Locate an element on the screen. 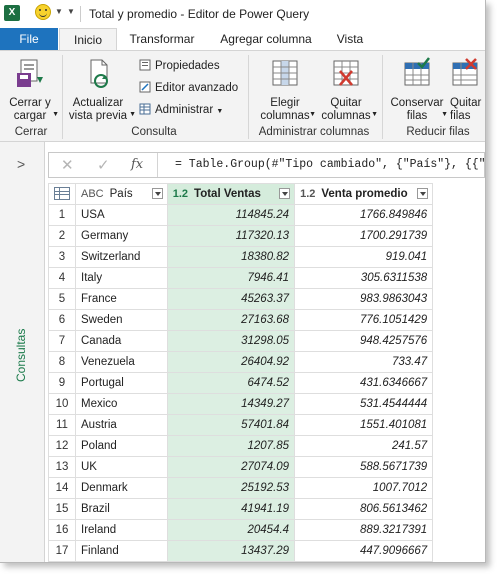 This screenshot has width=497, height=574. expand-chevron-icon: > is located at coordinates (21, 164).